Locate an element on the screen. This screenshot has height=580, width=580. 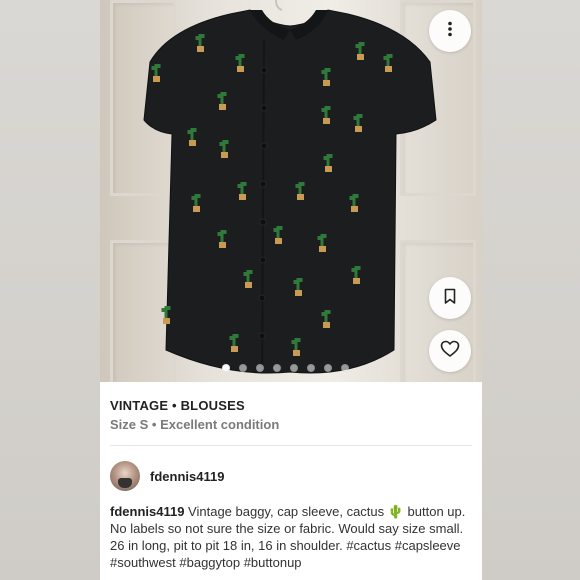
seller-username: fdennis4119 is located at coordinates (187, 476).